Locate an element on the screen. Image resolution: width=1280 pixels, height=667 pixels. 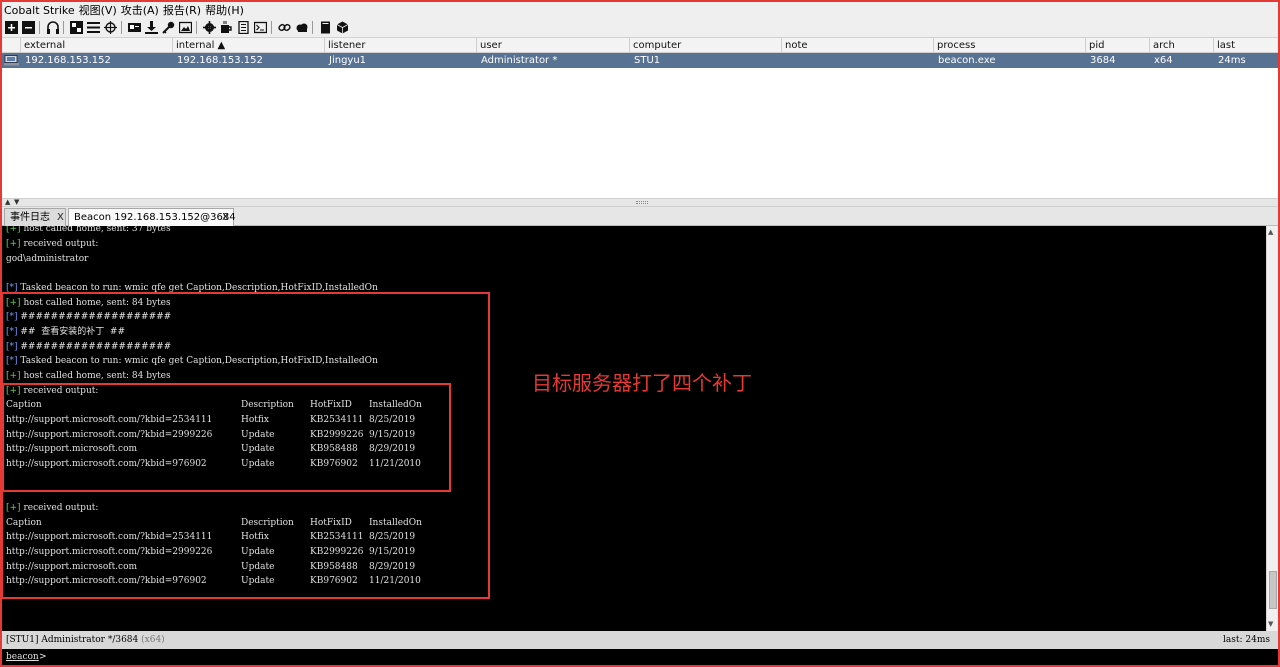
column-header-internal: internal ▲ is located at coordinates (249, 45).